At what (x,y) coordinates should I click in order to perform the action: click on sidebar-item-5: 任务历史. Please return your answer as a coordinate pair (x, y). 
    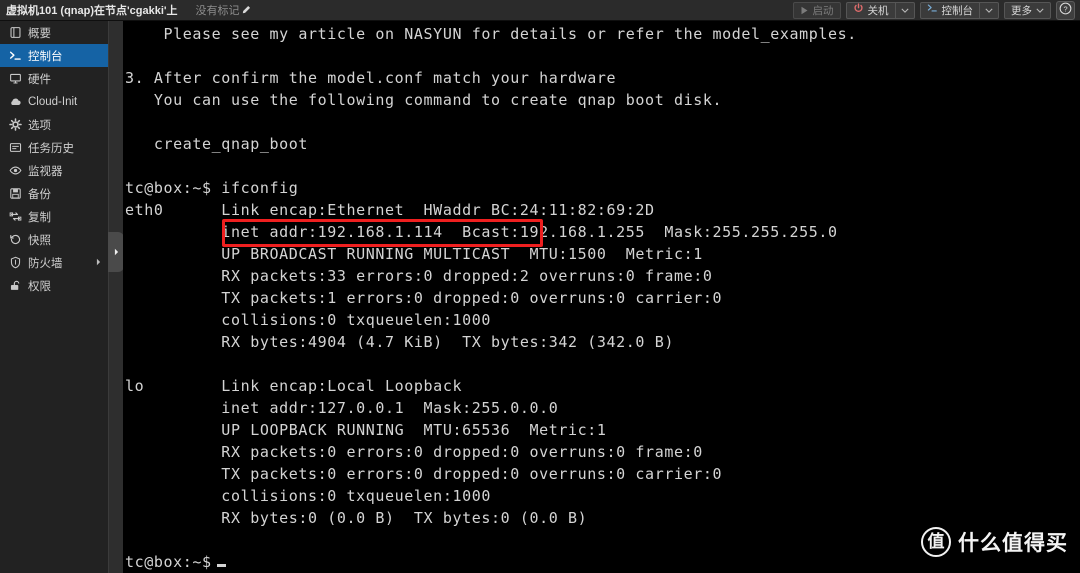
    Looking at the image, I should click on (54, 147).